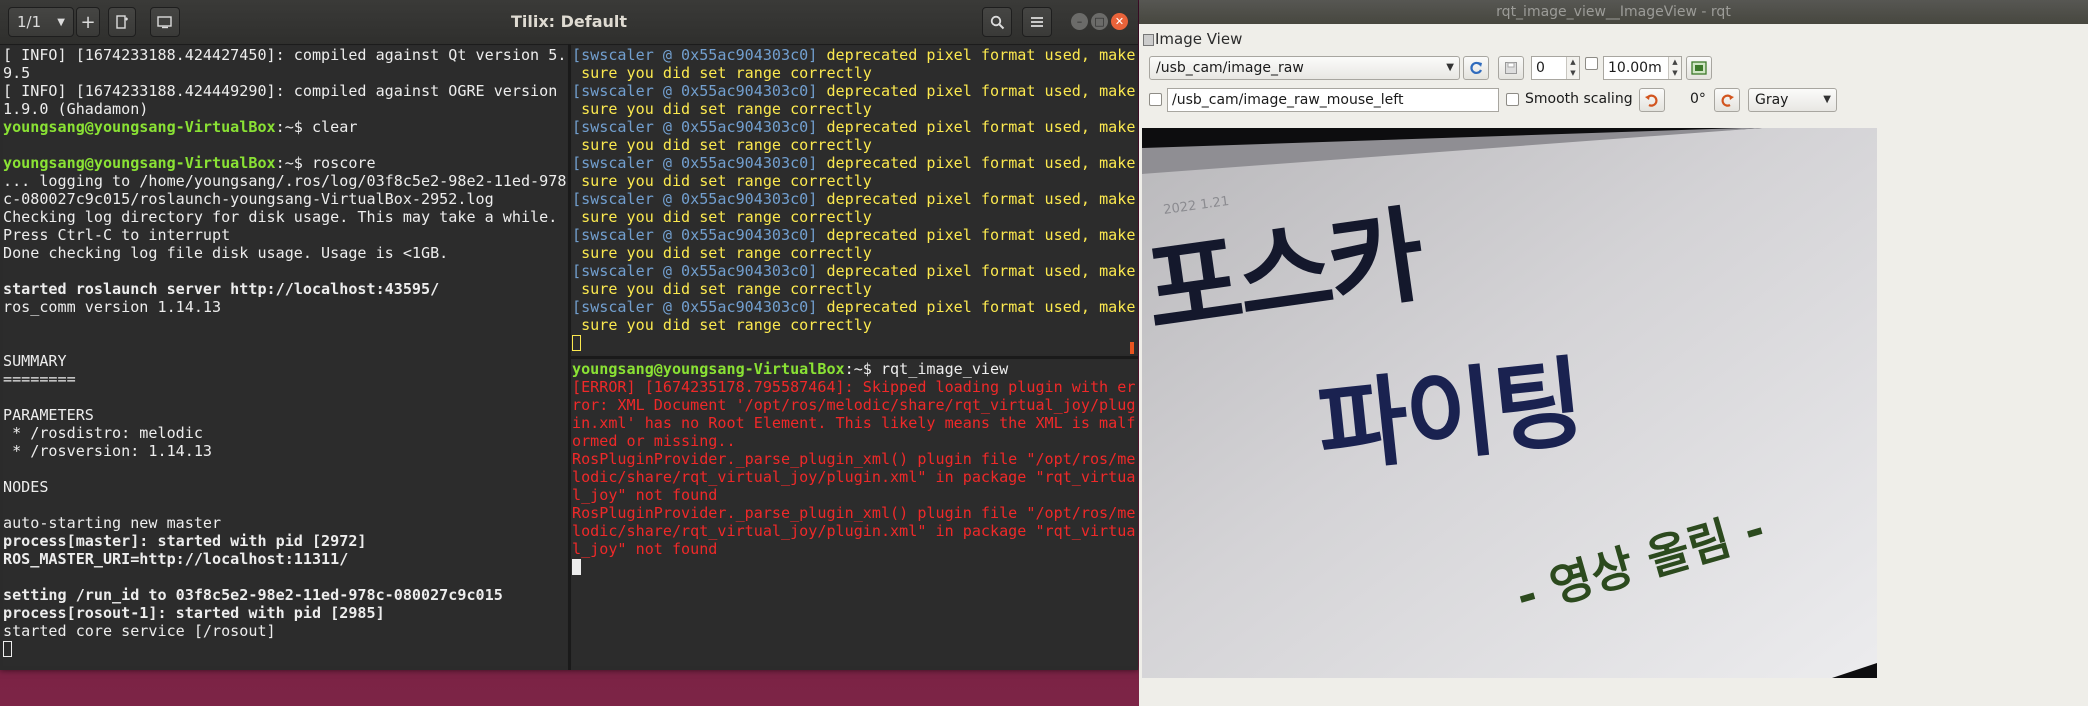 Image resolution: width=2088 pixels, height=706 pixels. What do you see at coordinates (17, 73) in the screenshot?
I see `terminal-text-segment: 9.5` at bounding box center [17, 73].